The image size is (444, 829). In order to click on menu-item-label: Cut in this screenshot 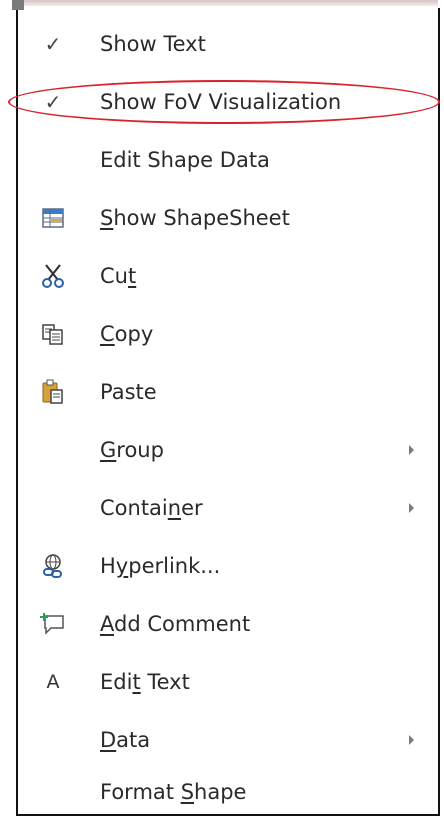, I will do `click(118, 276)`.